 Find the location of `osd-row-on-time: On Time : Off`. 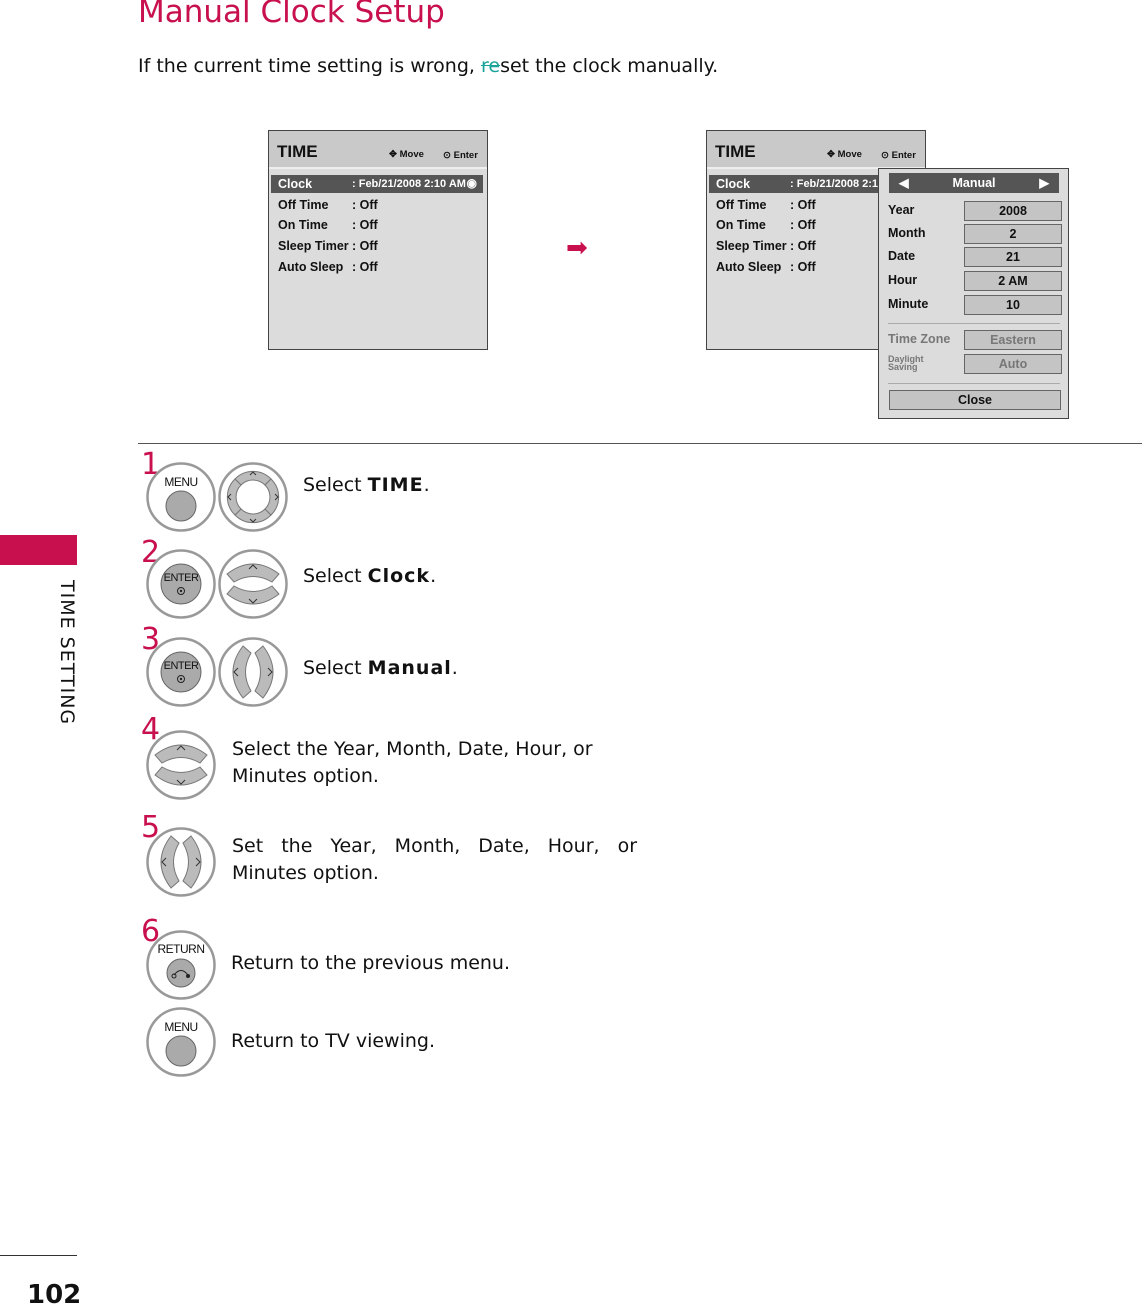

osd-row-on-time: On Time : Off is located at coordinates (377, 225).